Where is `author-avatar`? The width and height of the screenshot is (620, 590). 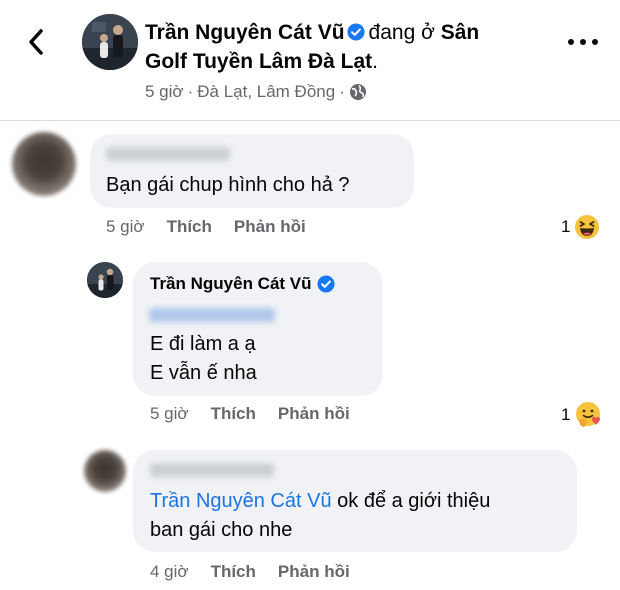 author-avatar is located at coordinates (110, 42).